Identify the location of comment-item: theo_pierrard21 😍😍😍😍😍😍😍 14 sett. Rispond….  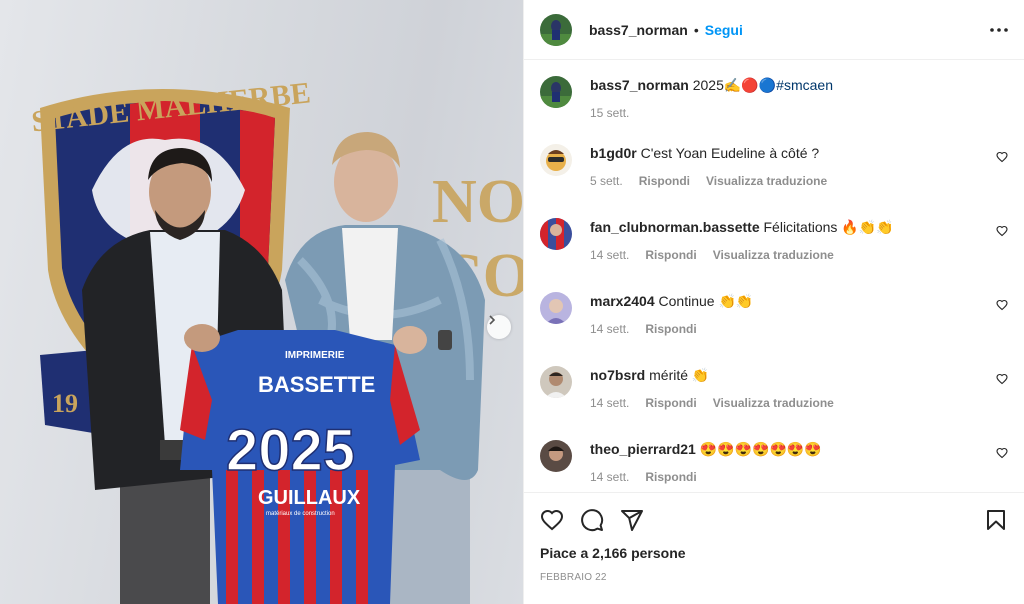
(774, 466).